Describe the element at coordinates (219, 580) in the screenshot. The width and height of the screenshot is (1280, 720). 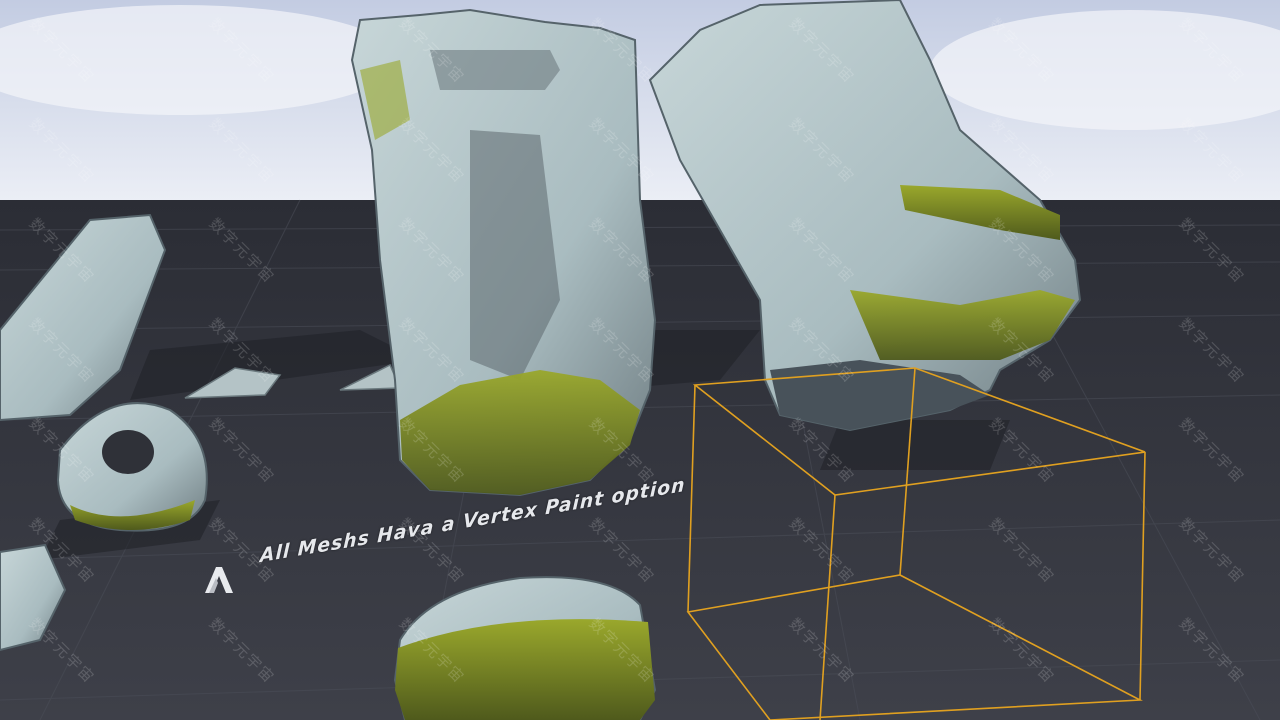
I see `unreal-logo-icon` at that location.